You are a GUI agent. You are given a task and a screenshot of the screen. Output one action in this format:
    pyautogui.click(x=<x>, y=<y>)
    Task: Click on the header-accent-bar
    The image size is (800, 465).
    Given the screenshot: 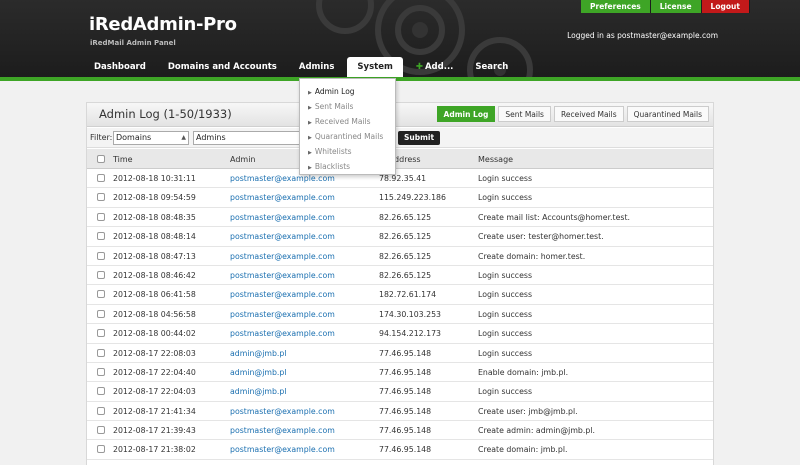 What is the action you would take?
    pyautogui.click(x=400, y=79)
    